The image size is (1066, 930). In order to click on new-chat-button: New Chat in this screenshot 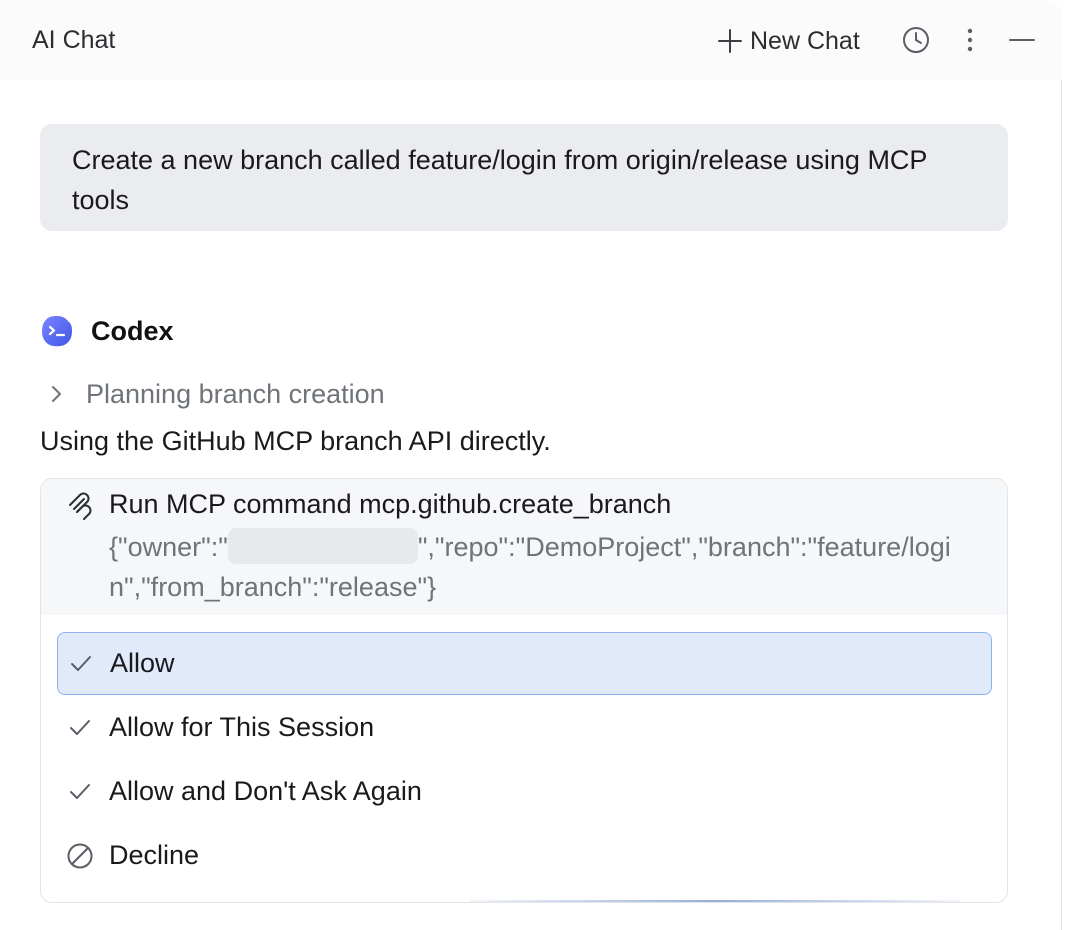, I will do `click(788, 41)`.